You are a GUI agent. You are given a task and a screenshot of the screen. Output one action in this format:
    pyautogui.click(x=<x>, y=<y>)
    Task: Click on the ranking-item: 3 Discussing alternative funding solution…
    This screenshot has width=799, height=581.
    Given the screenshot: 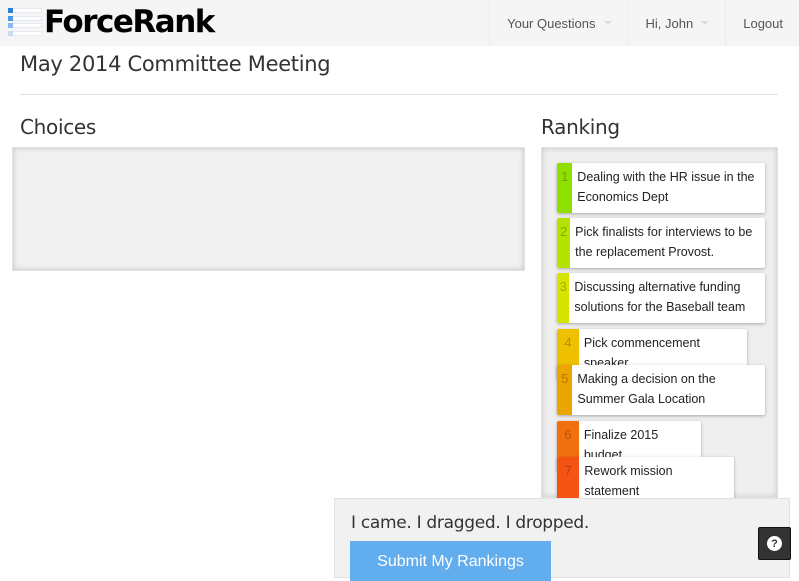 What is the action you would take?
    pyautogui.click(x=661, y=298)
    